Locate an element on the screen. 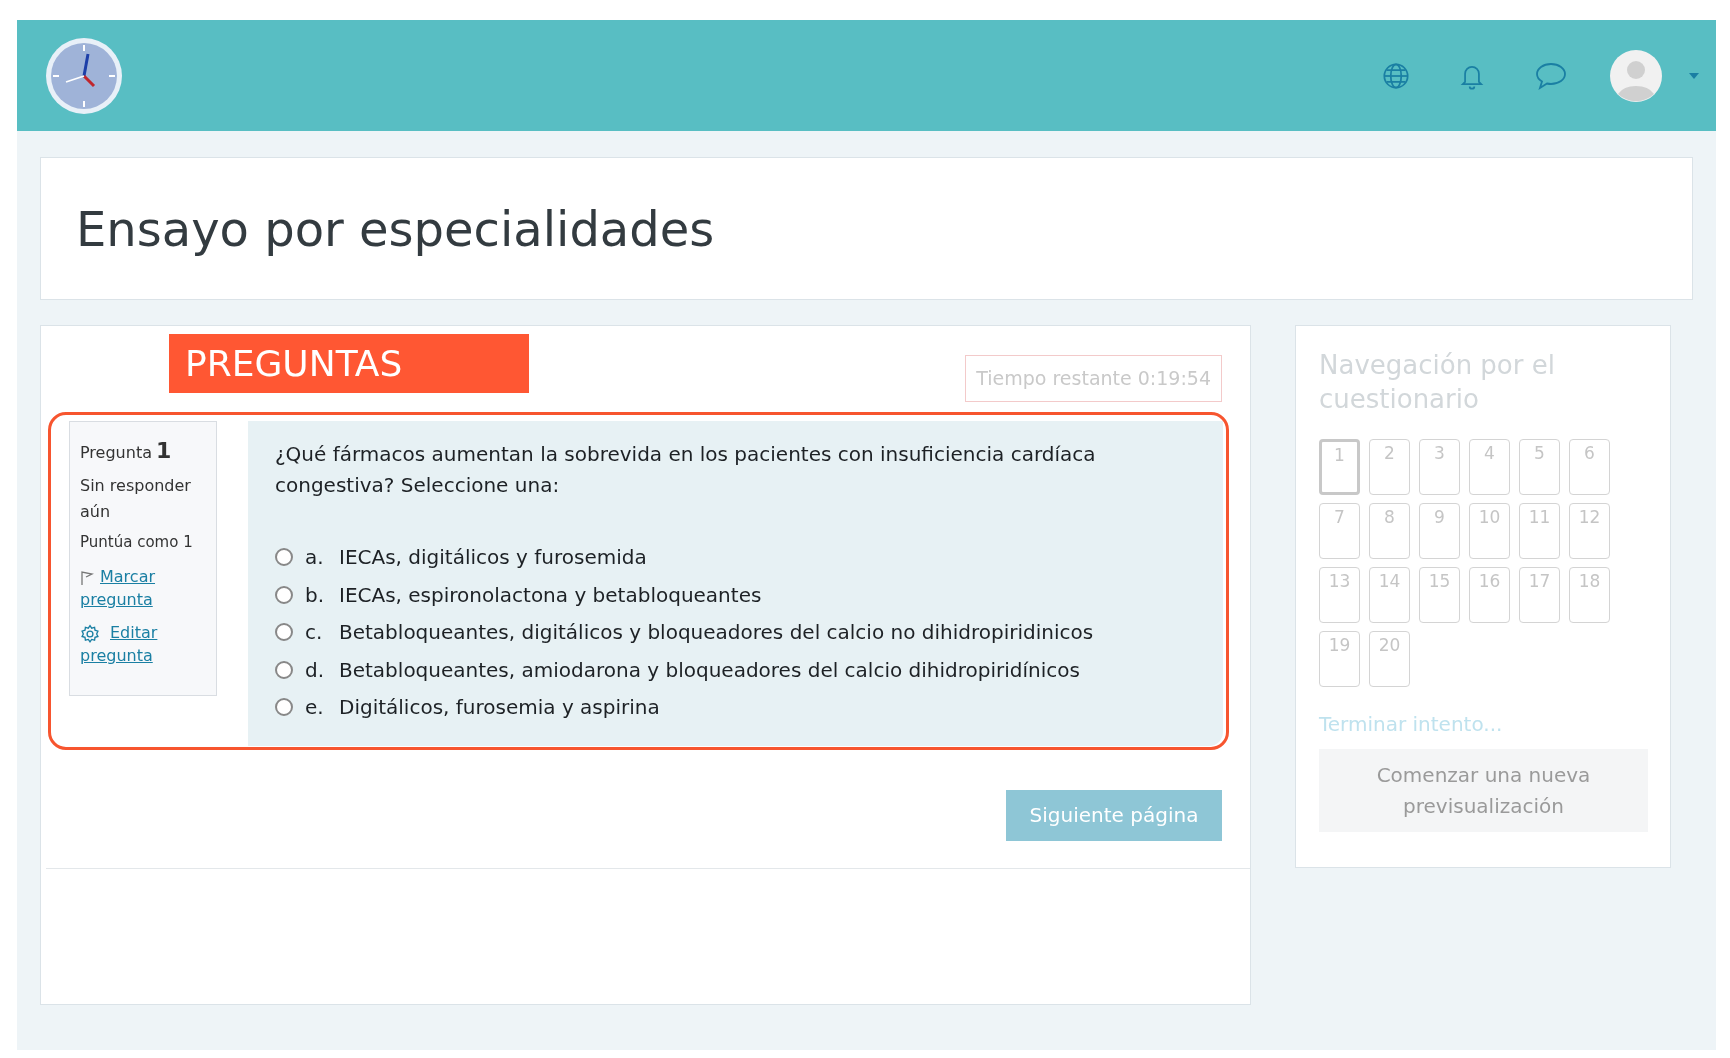  option-letter: d. is located at coordinates (315, 670).